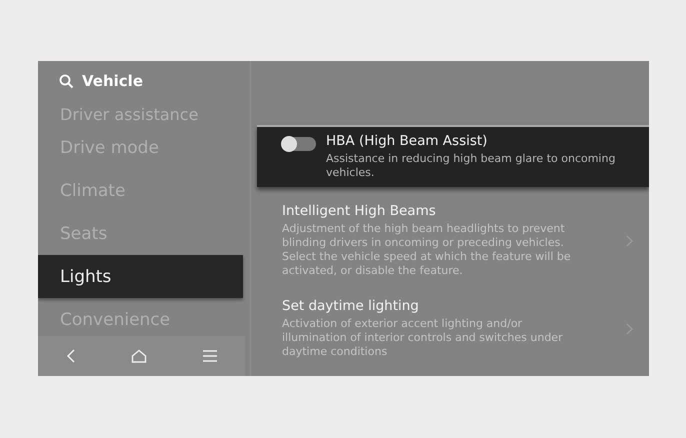  Describe the element at coordinates (210, 356) in the screenshot. I see `menu-icon` at that location.